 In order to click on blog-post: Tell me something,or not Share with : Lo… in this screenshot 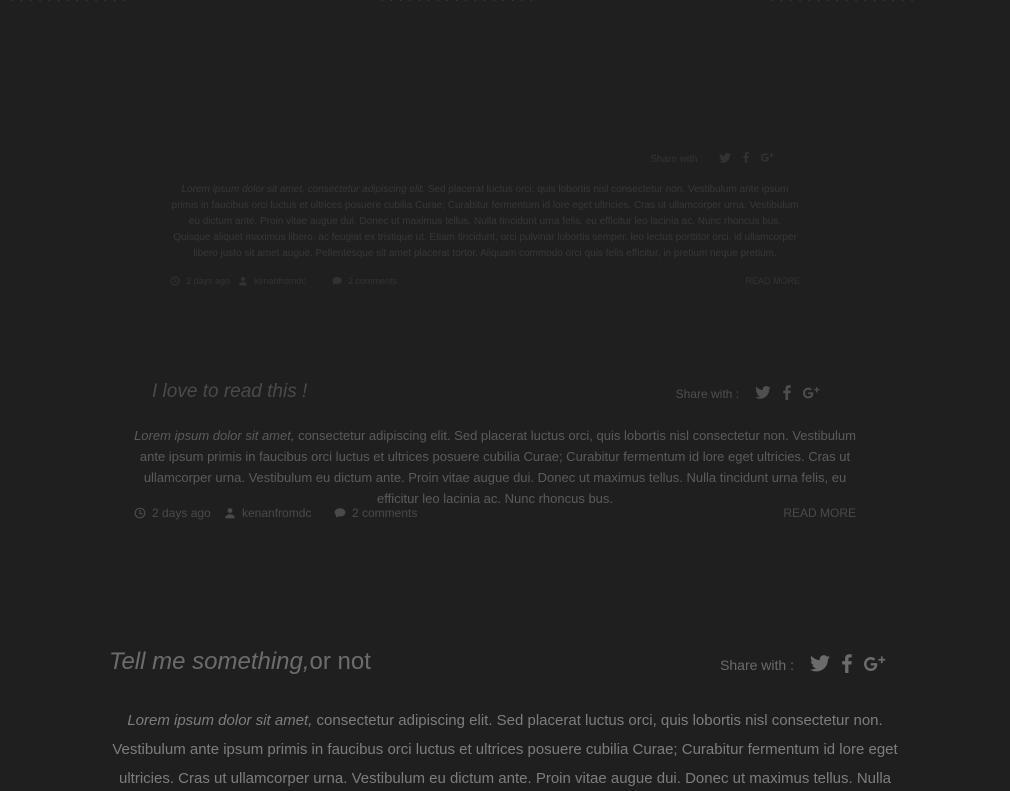, I will do `click(505, 719)`.